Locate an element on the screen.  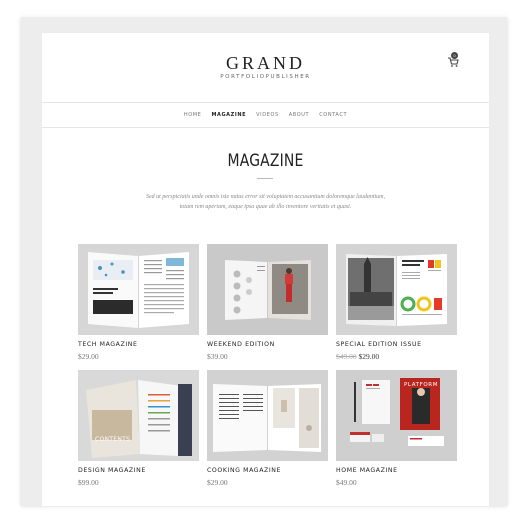
product-card-special: SPECIAL EDITION ISSUE $49.00 $29.00 is located at coordinates (396, 302).